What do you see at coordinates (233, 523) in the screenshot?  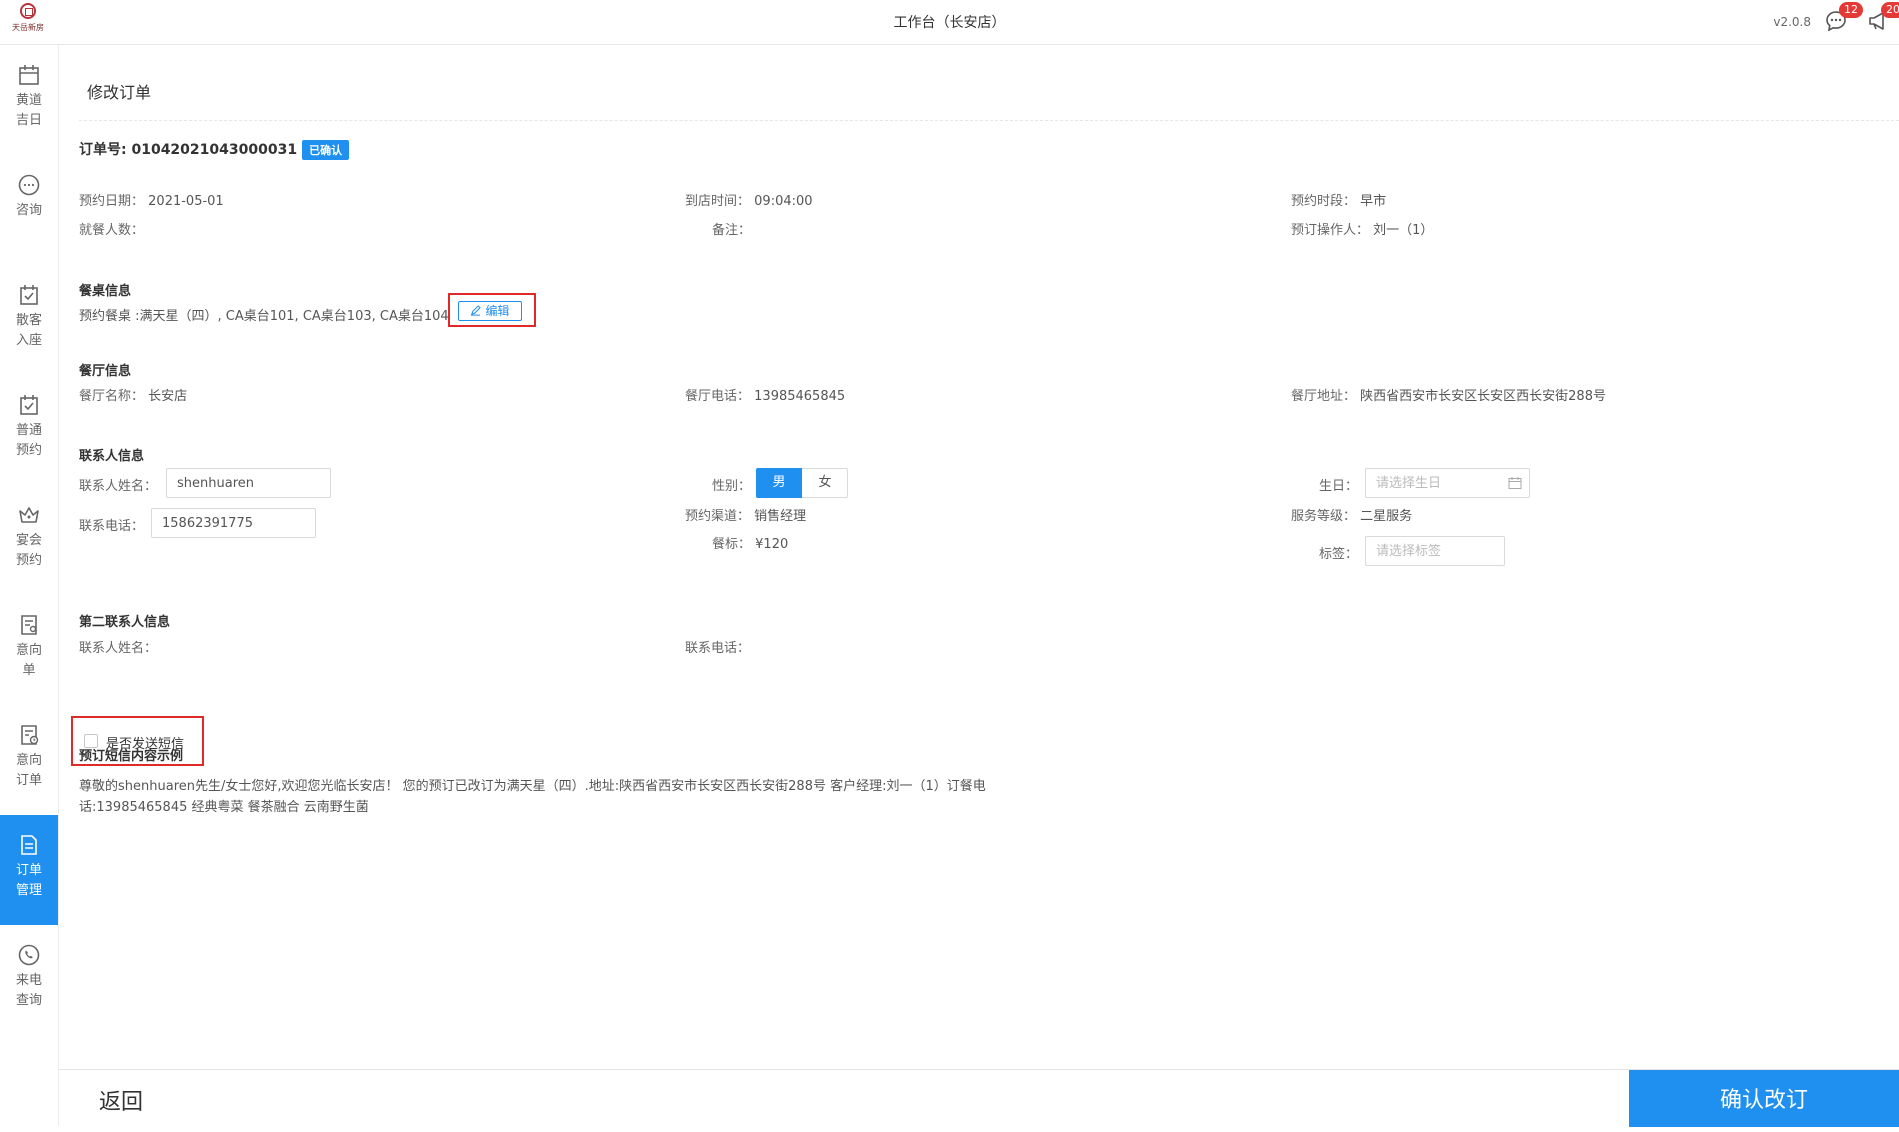 I see `contact-phone-input` at bounding box center [233, 523].